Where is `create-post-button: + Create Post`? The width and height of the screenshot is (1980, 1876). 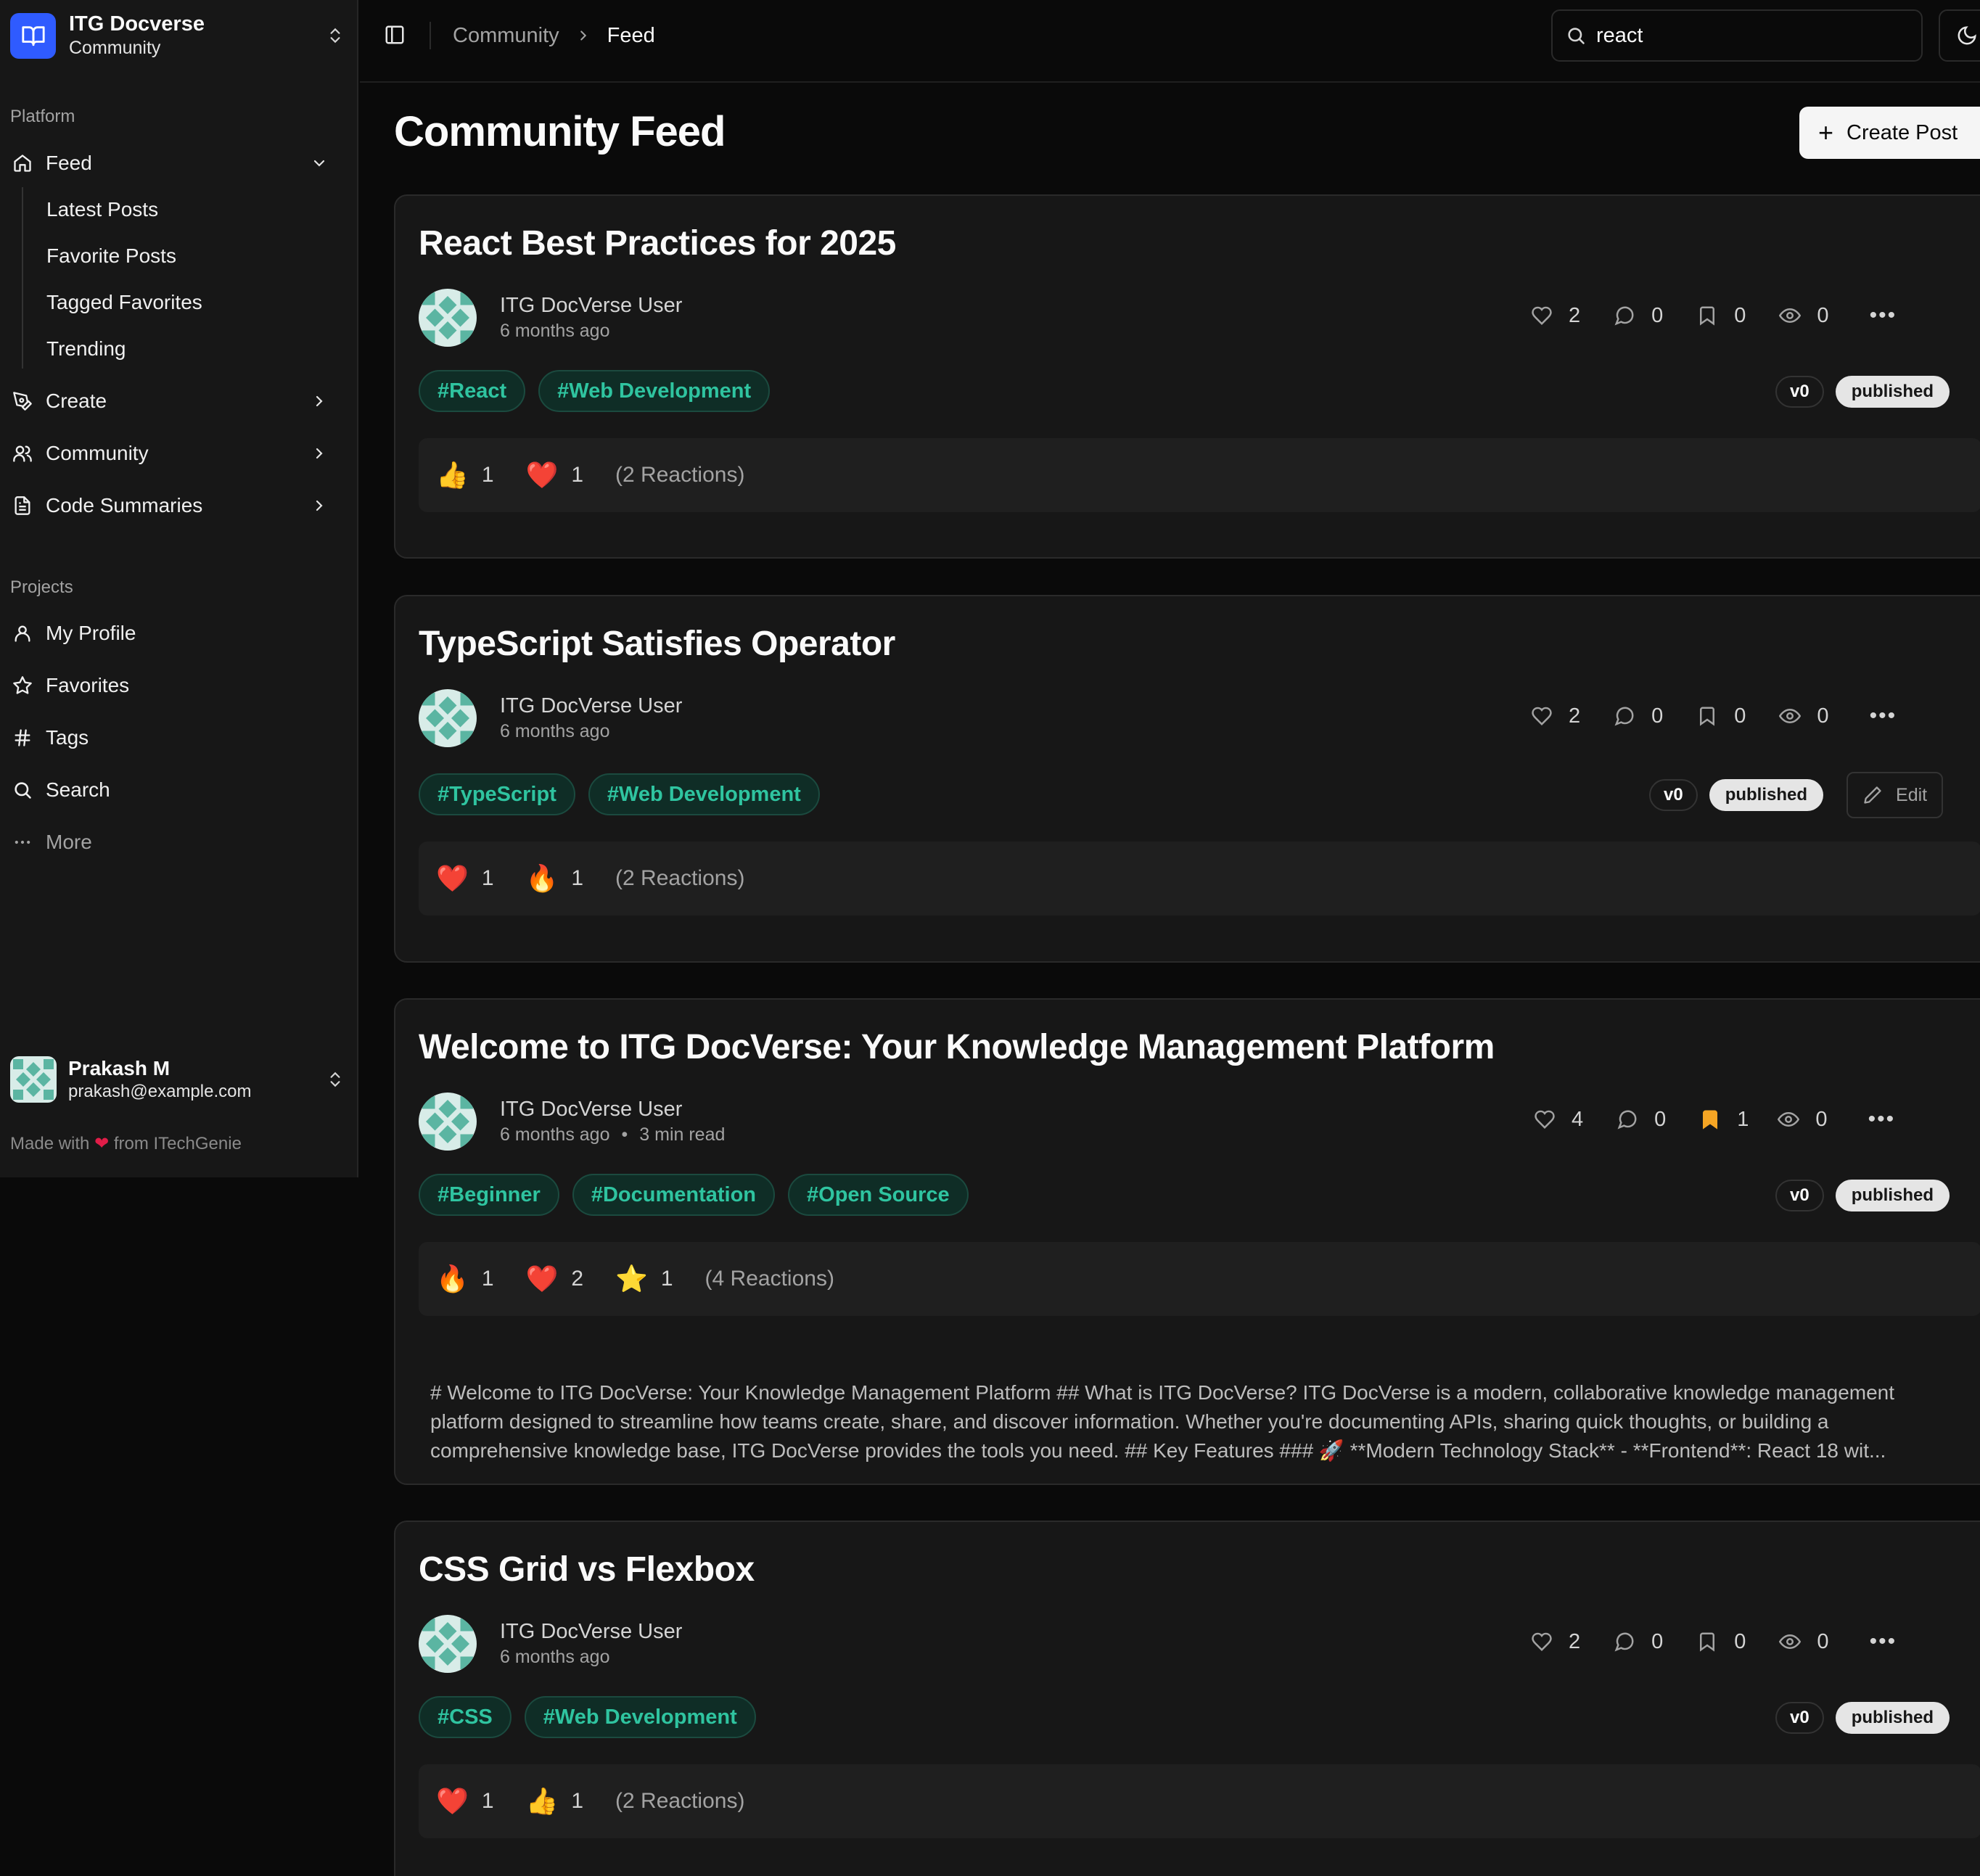
create-post-button: + Create Post is located at coordinates (1889, 133).